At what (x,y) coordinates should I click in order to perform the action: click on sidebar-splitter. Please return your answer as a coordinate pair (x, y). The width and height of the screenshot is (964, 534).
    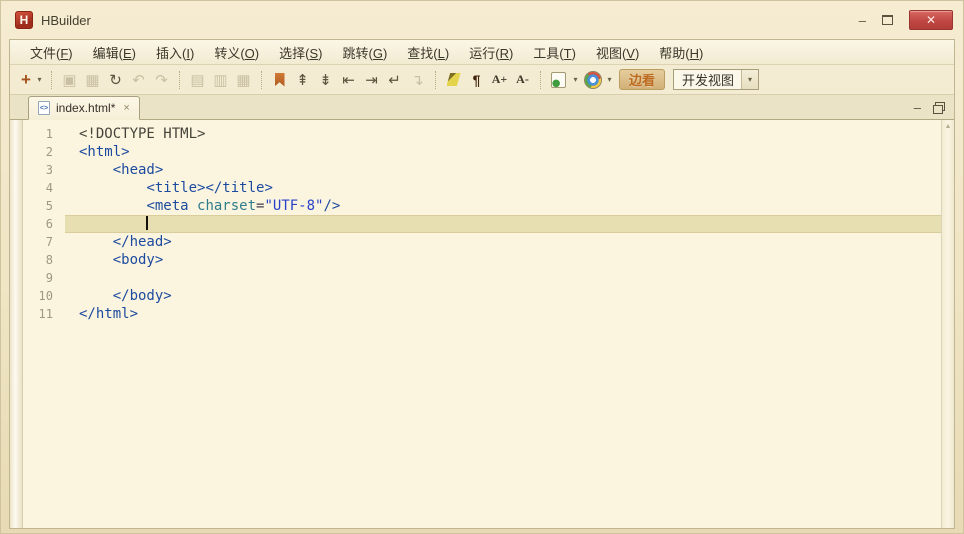
    Looking at the image, I should click on (16, 324).